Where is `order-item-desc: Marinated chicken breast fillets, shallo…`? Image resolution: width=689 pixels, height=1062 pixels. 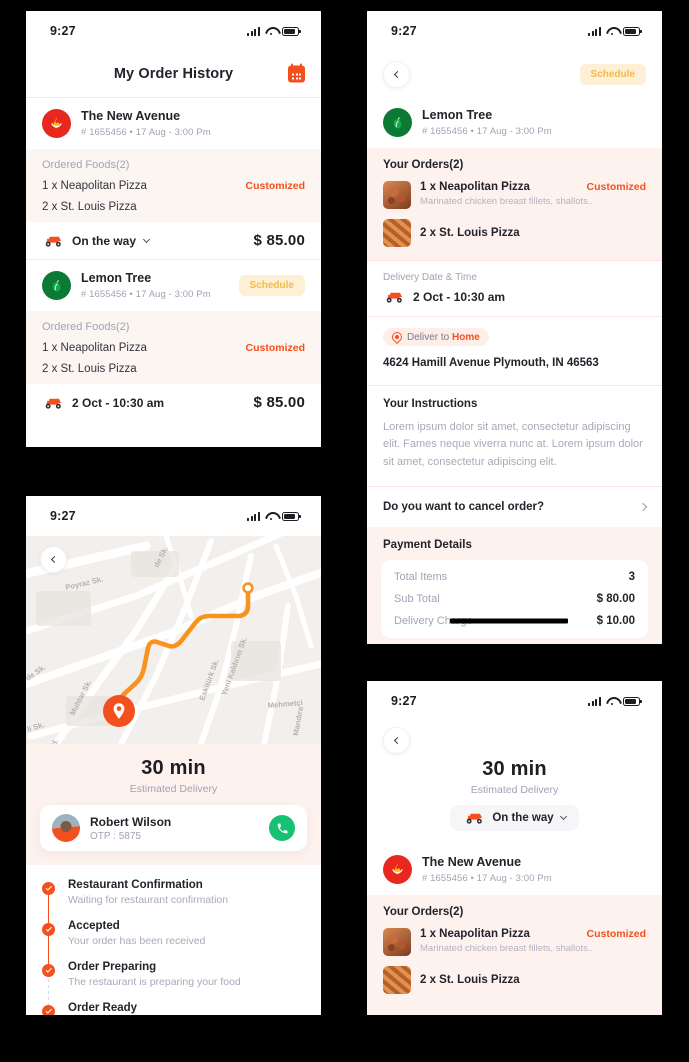
order-item-desc: Marinated chicken breast fillets, shallo… is located at coordinates (507, 201).